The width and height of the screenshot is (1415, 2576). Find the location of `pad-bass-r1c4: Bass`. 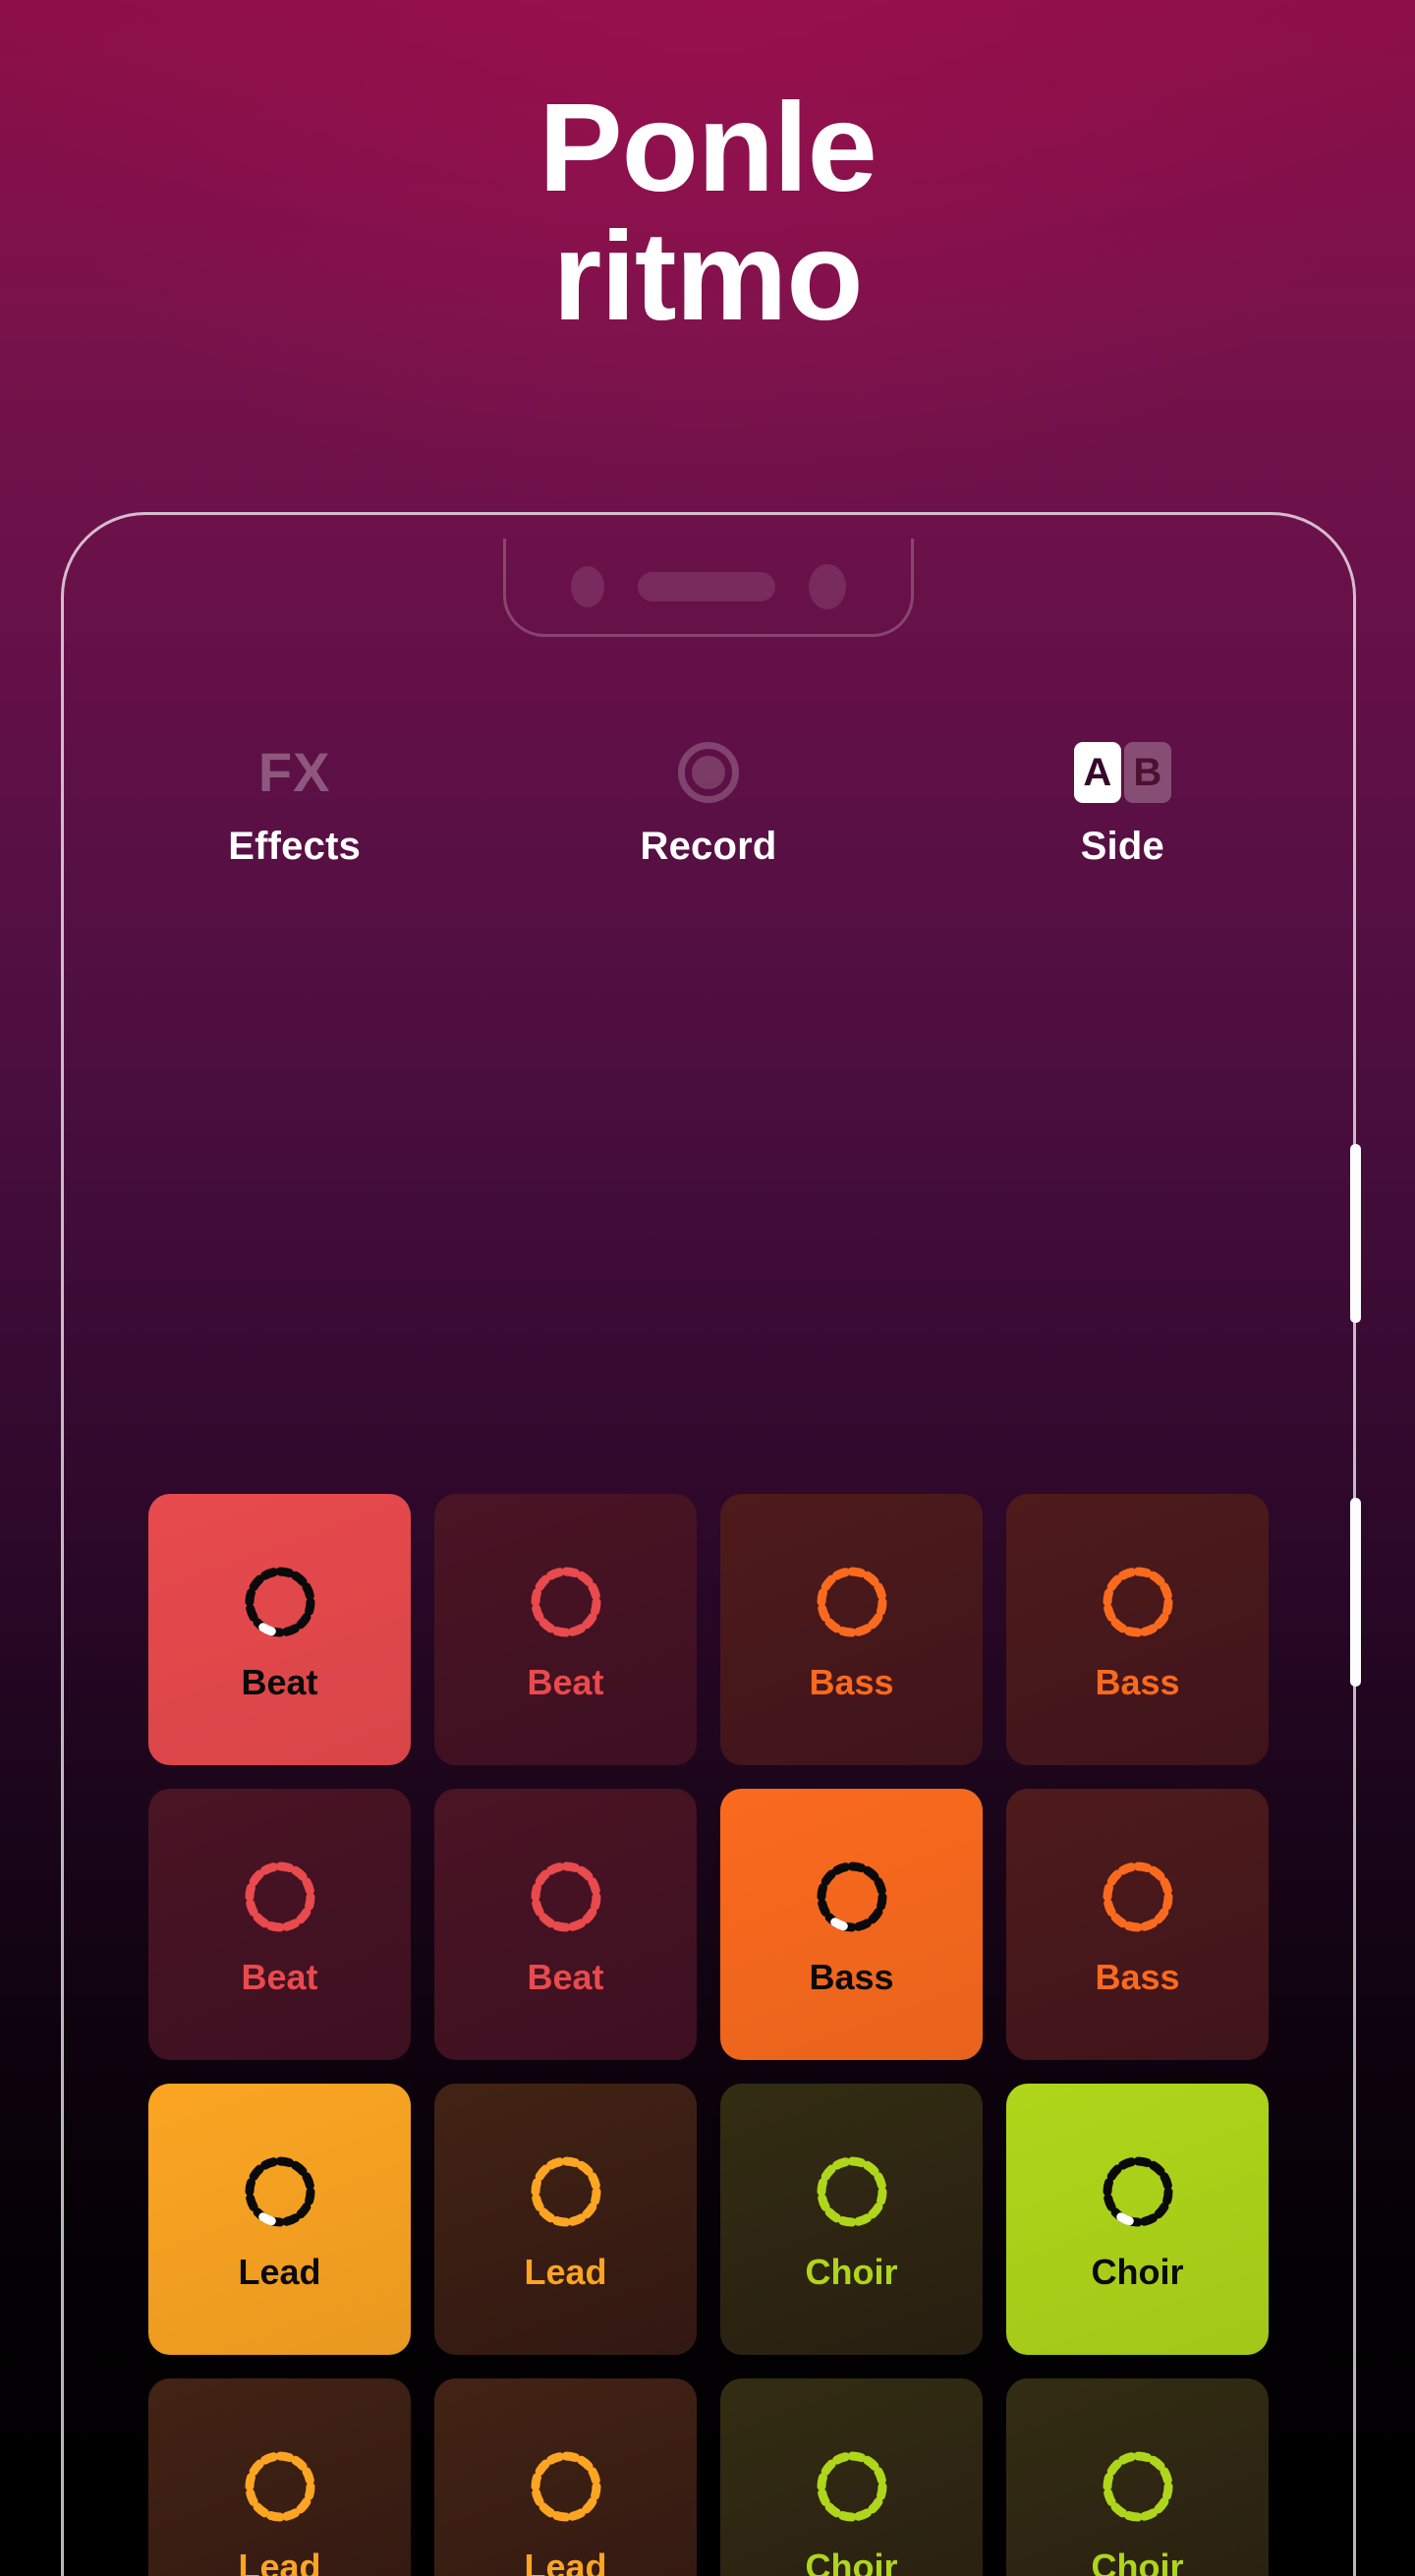

pad-bass-r1c4: Bass is located at coordinates (1137, 1630).